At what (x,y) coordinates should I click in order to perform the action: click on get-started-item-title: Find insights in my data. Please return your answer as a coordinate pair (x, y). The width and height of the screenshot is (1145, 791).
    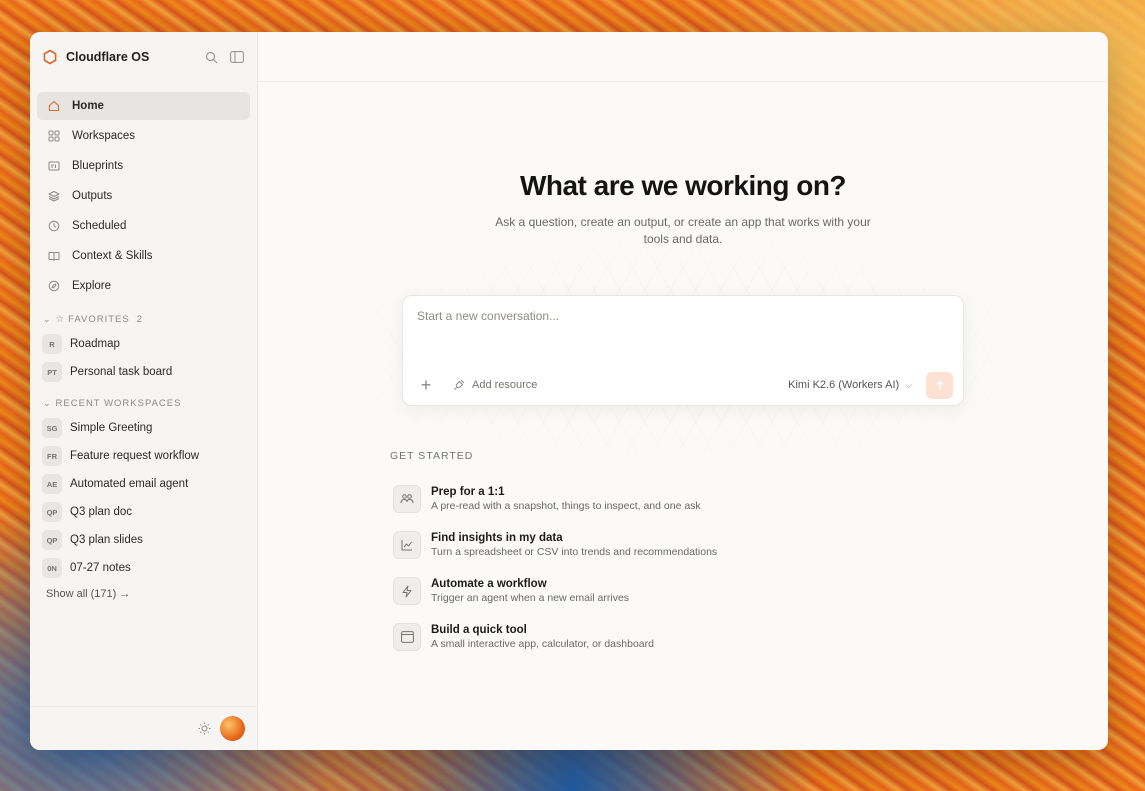
    Looking at the image, I should click on (497, 538).